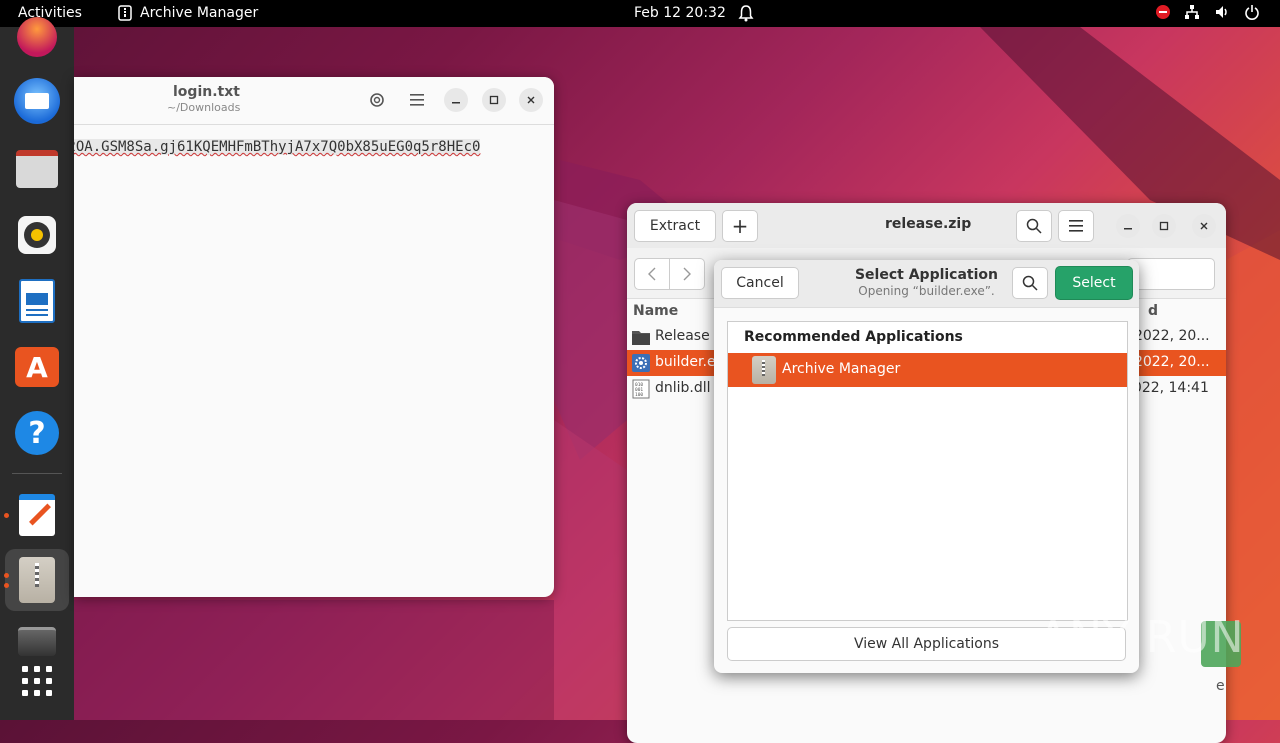 This screenshot has height=743, width=1280. Describe the element at coordinates (746, 13) in the screenshot. I see `notification-bell-icon` at that location.